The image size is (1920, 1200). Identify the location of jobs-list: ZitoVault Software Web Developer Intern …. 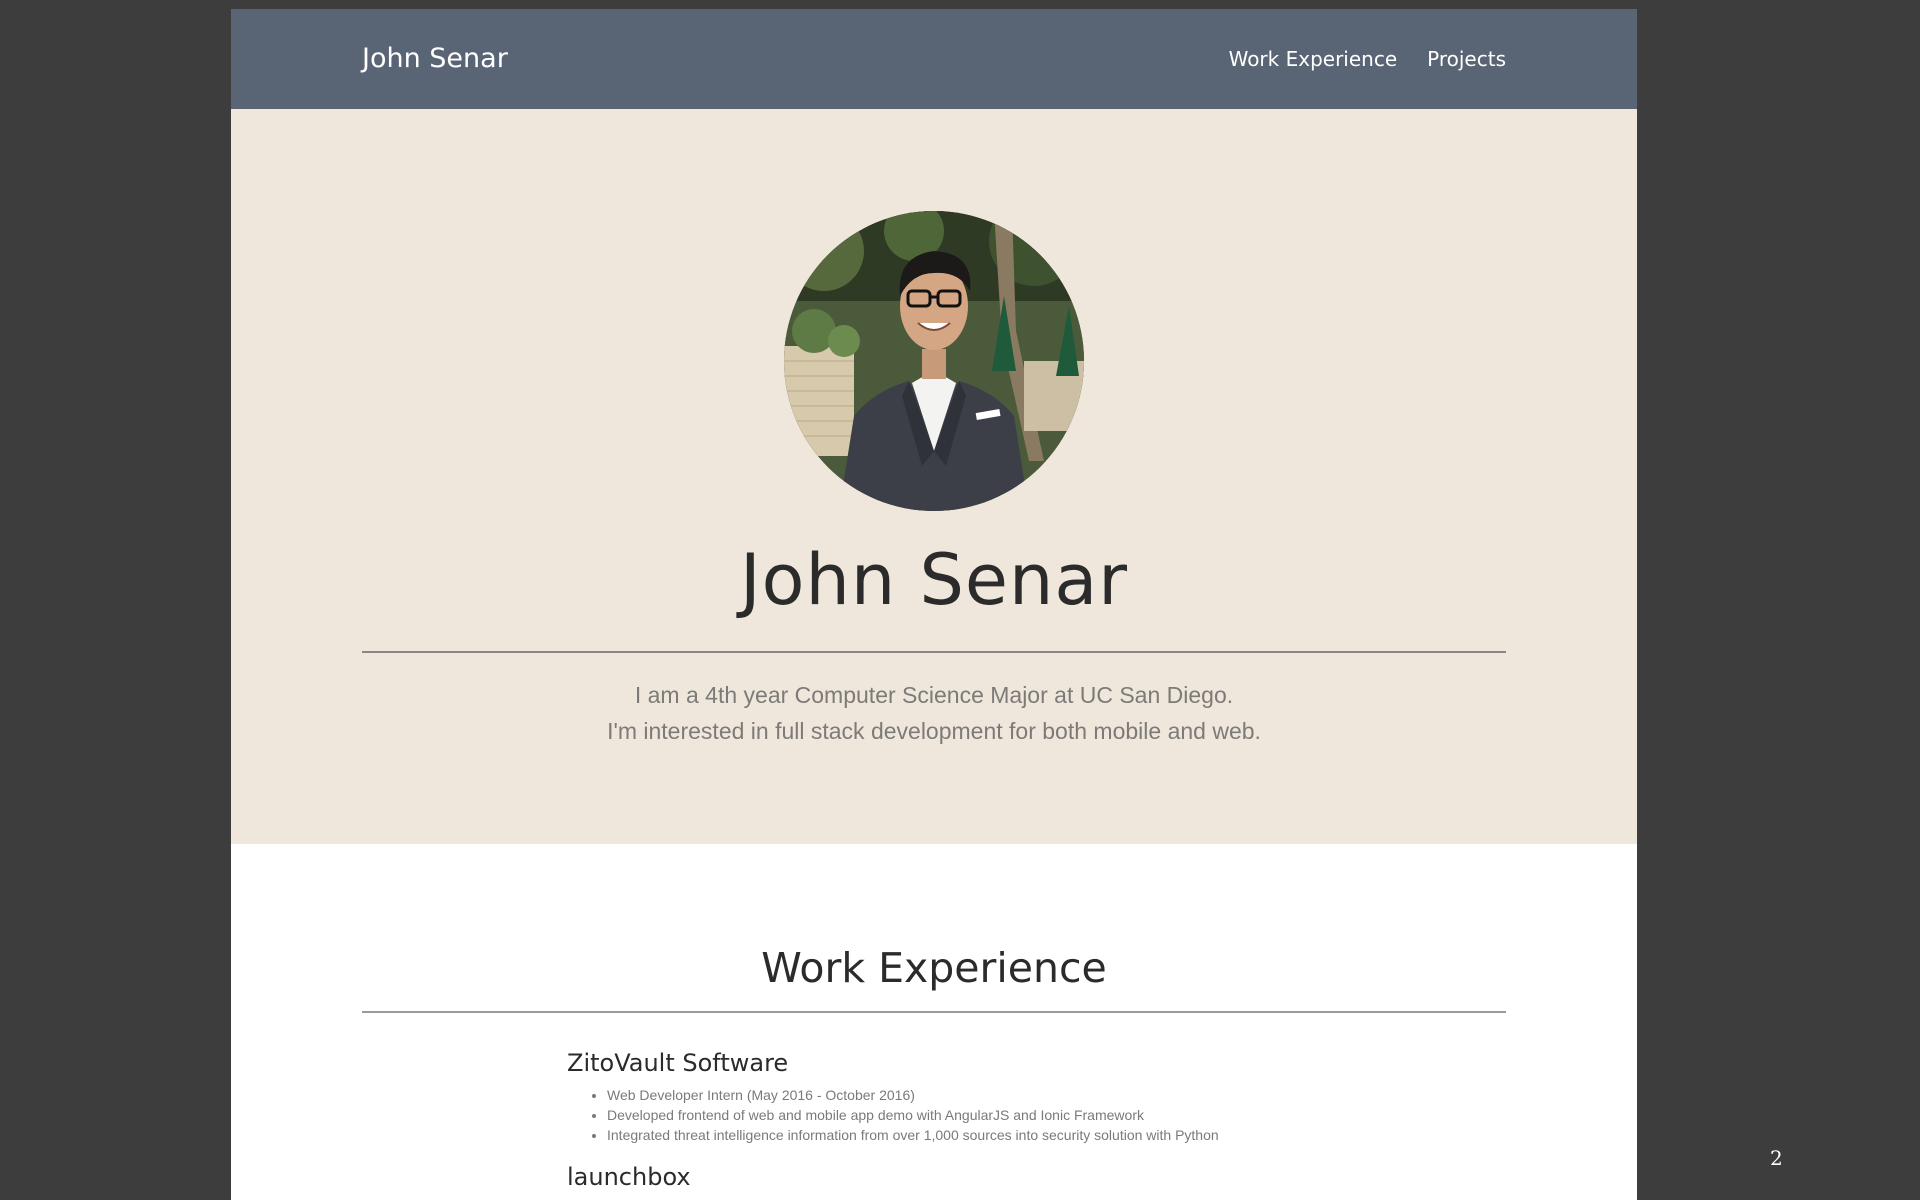
(1017, 1120).